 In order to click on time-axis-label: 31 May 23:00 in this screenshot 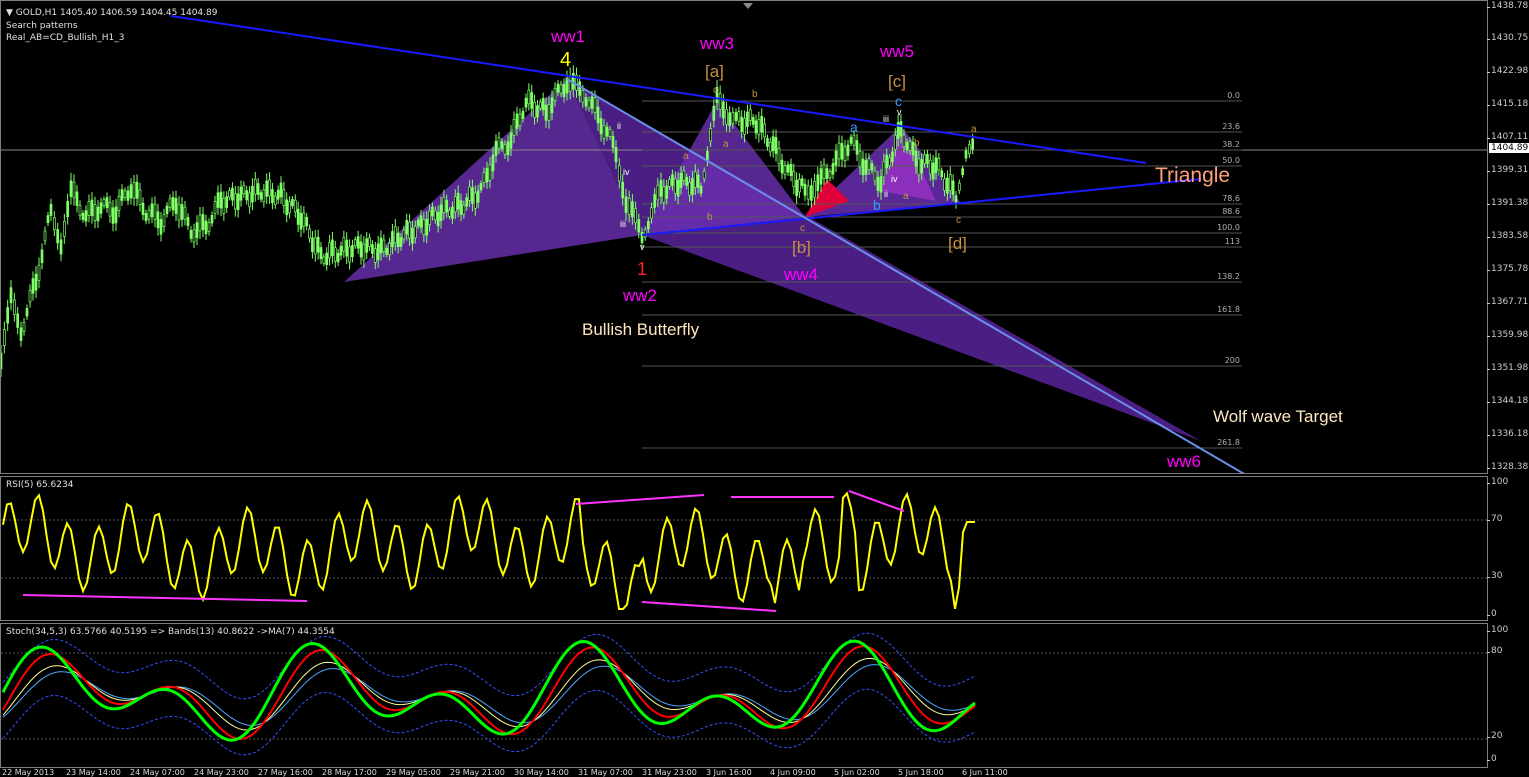, I will do `click(669, 772)`.